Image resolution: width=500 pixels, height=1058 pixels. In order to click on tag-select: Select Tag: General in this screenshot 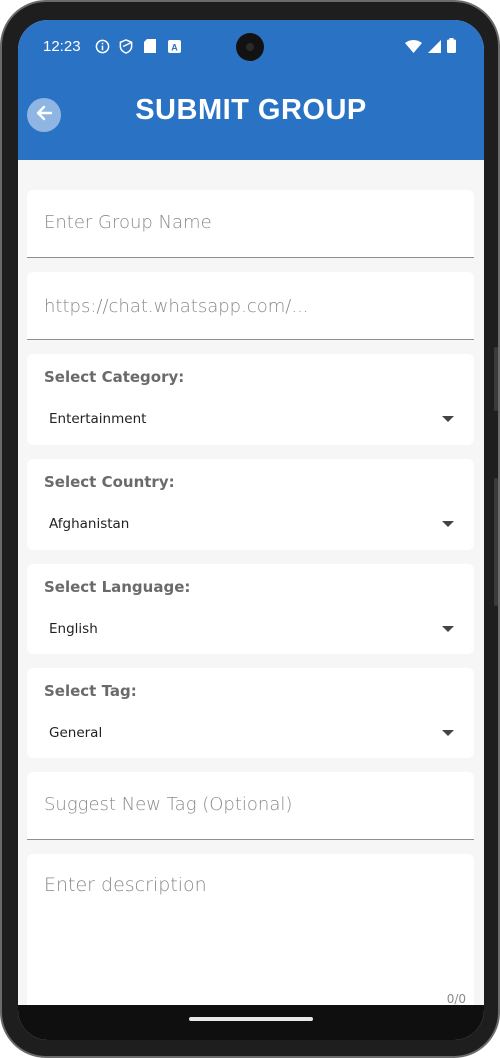, I will do `click(250, 713)`.